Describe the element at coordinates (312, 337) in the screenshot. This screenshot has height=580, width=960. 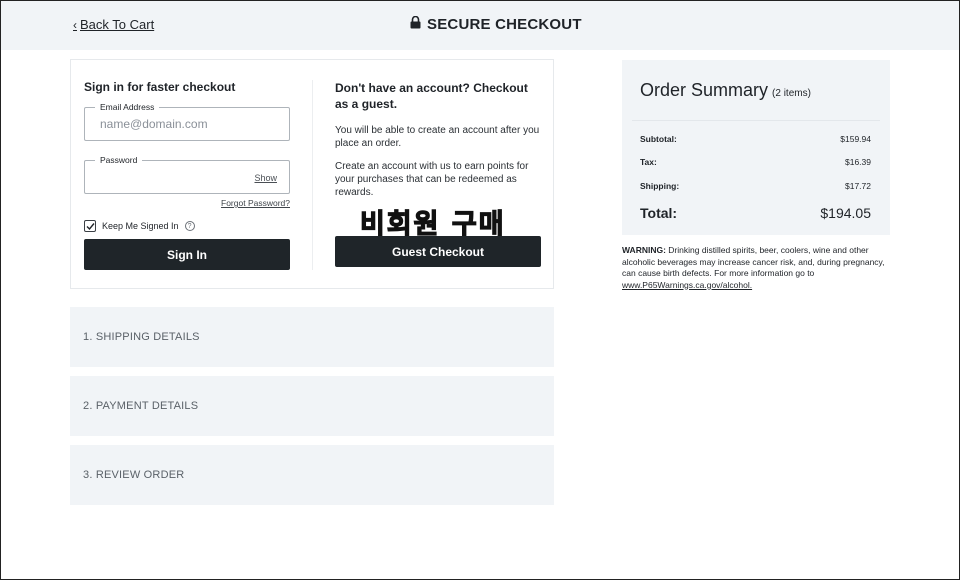
I see `step-shipping-details: 1. SHIPPING DETAILS` at that location.